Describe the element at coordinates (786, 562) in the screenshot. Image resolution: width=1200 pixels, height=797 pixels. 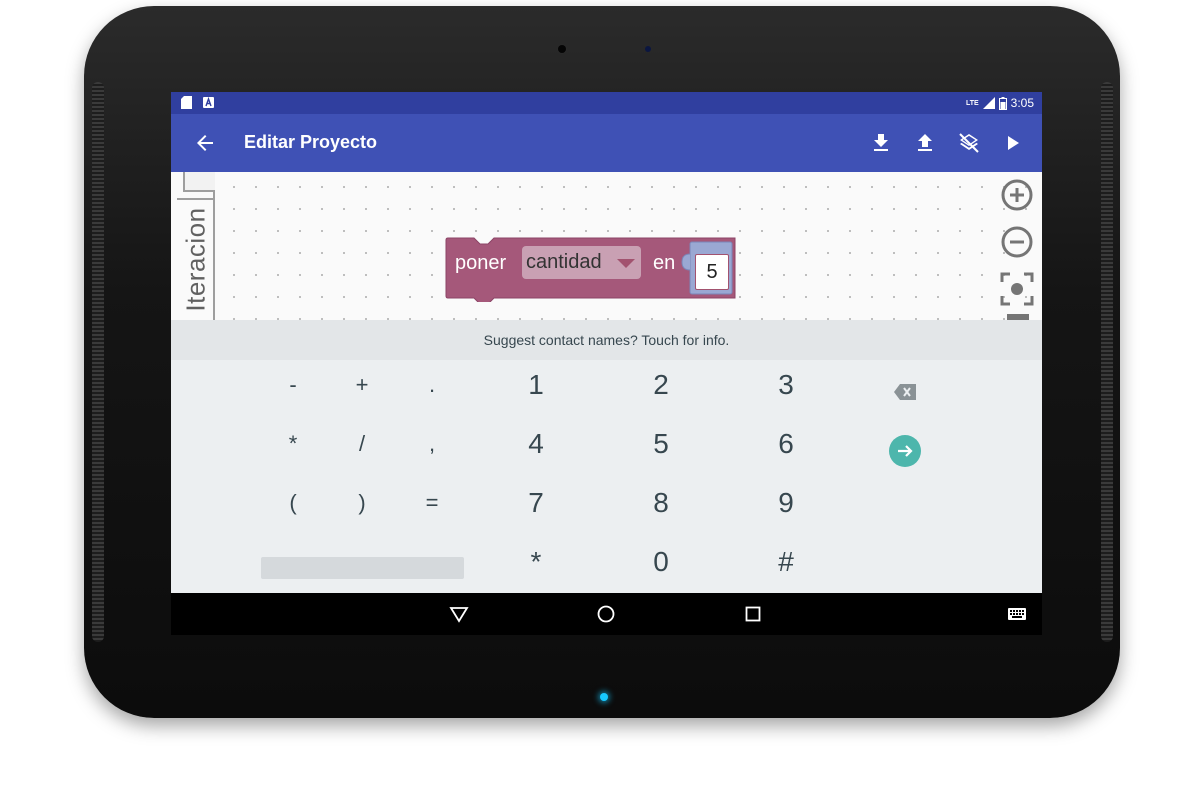
I see `key-hash: #` at that location.